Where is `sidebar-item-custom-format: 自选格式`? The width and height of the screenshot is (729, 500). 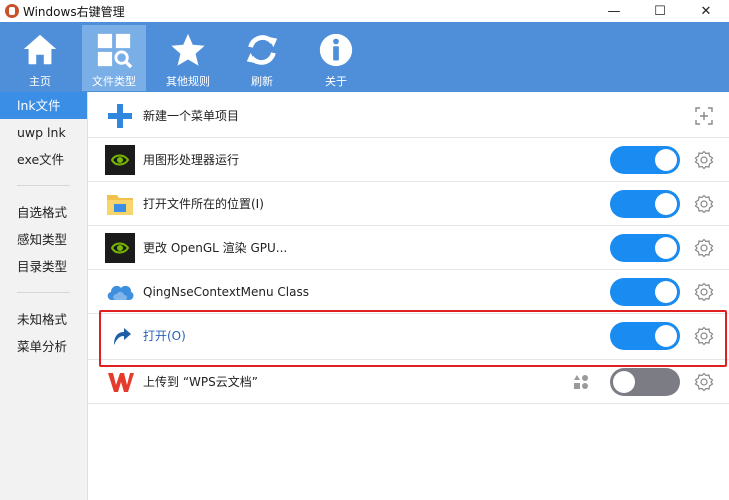 sidebar-item-custom-format: 自选格式 is located at coordinates (43, 212).